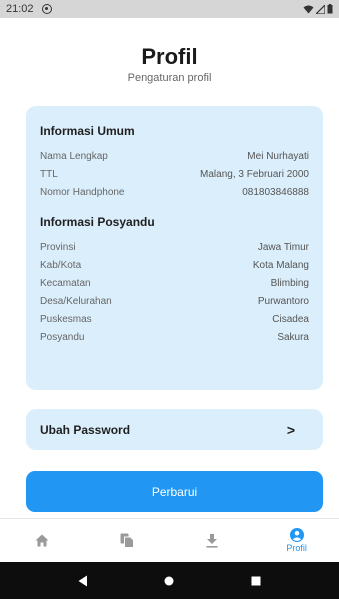 This screenshot has height=599, width=339. I want to click on page-header: Profil Pengaturan profil, so click(169, 64).